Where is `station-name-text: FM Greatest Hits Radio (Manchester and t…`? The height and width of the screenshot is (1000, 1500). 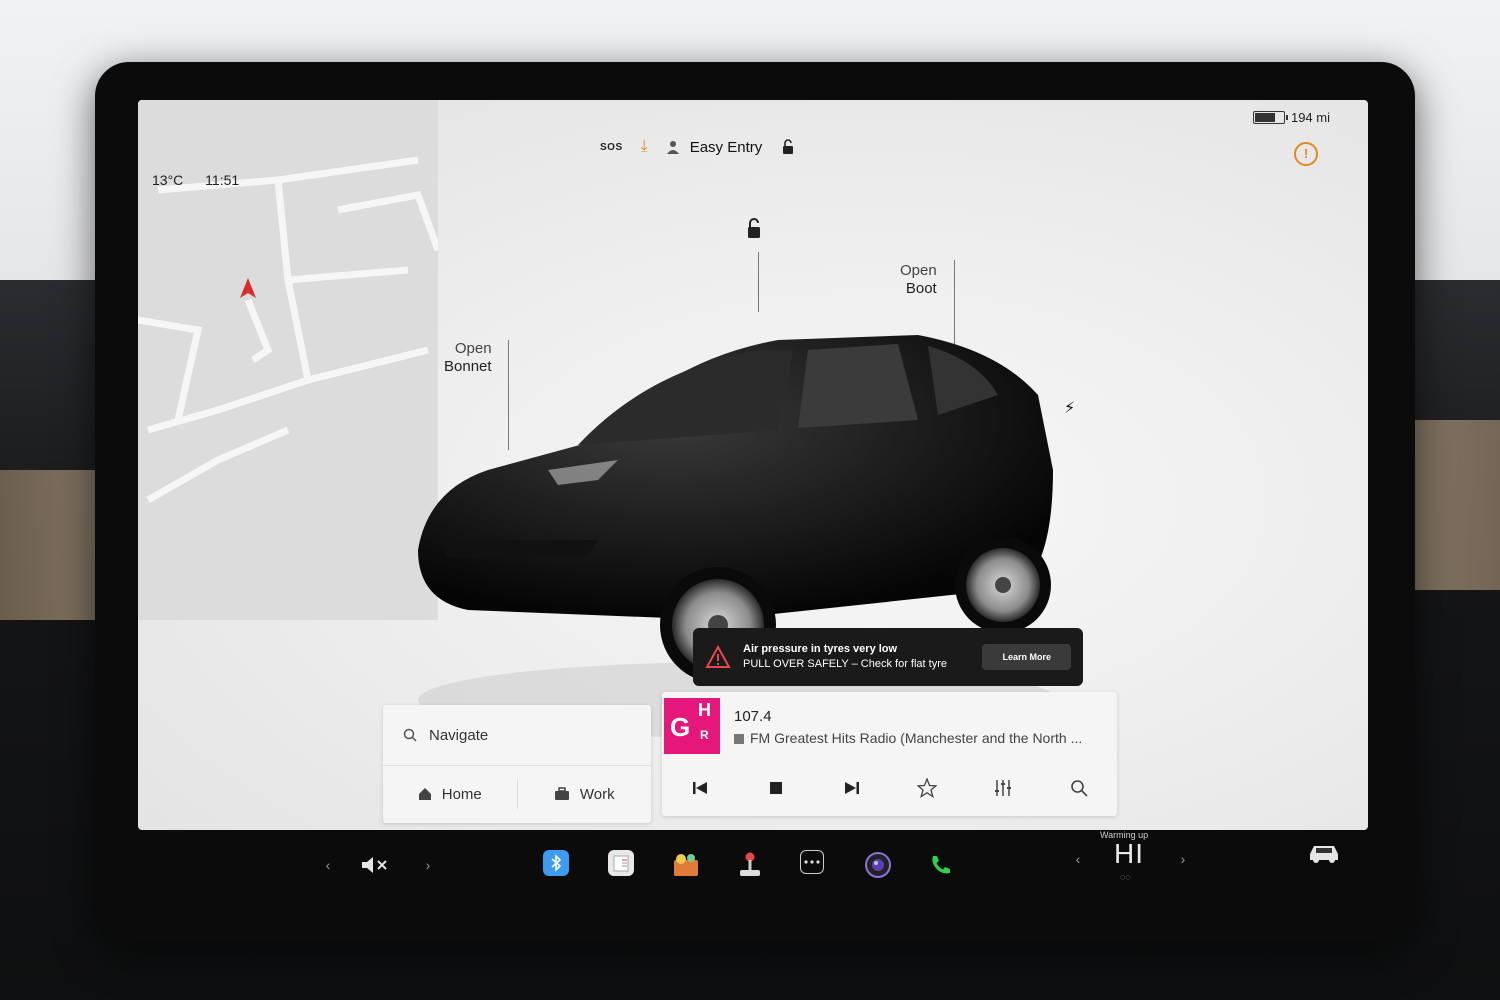
station-name-text: FM Greatest Hits Radio (Manchester and t… is located at coordinates (916, 738).